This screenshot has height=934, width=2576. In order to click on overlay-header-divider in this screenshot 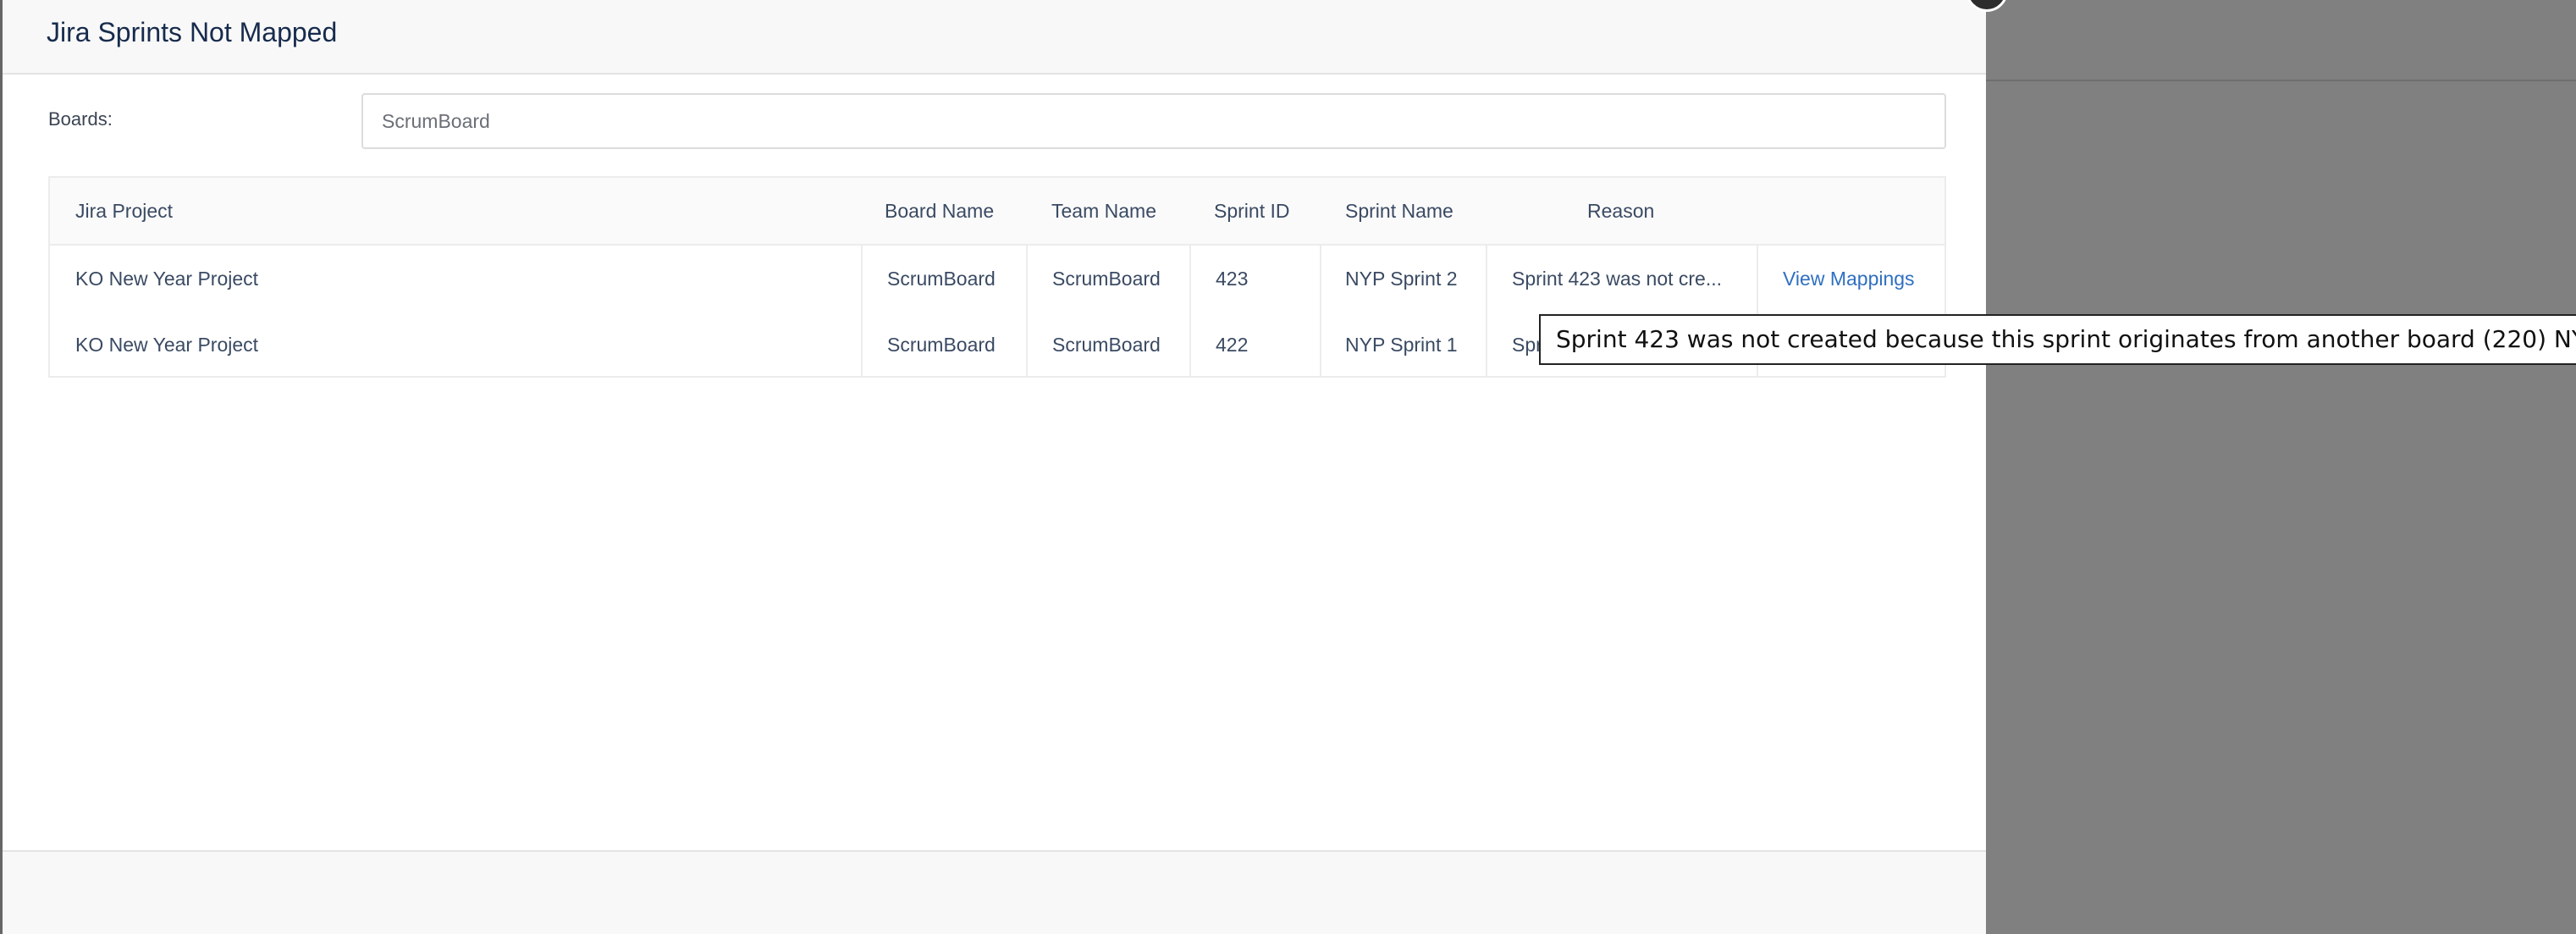, I will do `click(2281, 80)`.